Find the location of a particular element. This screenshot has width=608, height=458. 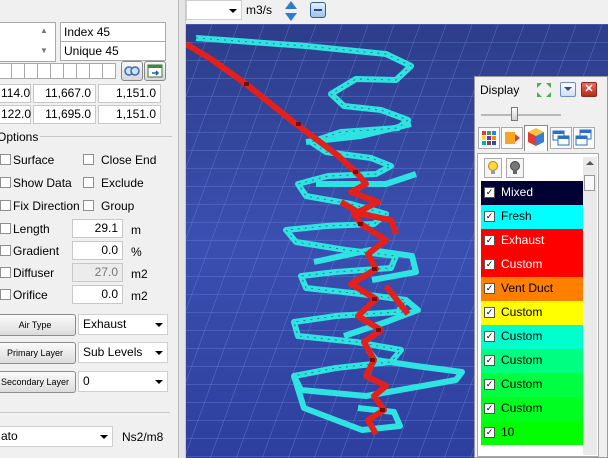

color-item: ✓ Vent Duct is located at coordinates (532, 289).